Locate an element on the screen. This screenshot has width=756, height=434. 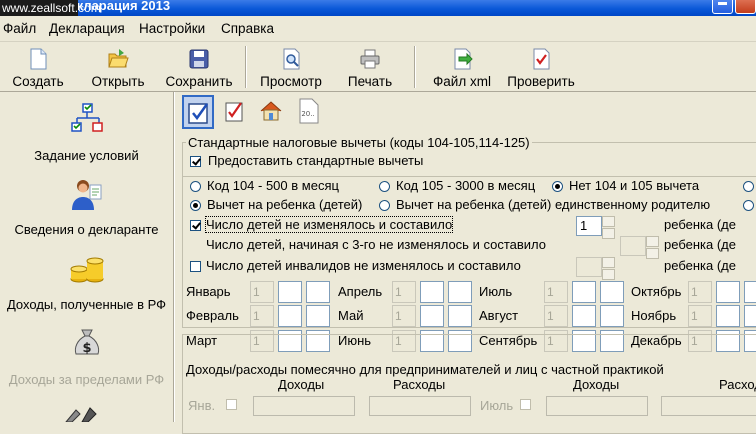
extra-radio-row1 is located at coordinates (748, 186).